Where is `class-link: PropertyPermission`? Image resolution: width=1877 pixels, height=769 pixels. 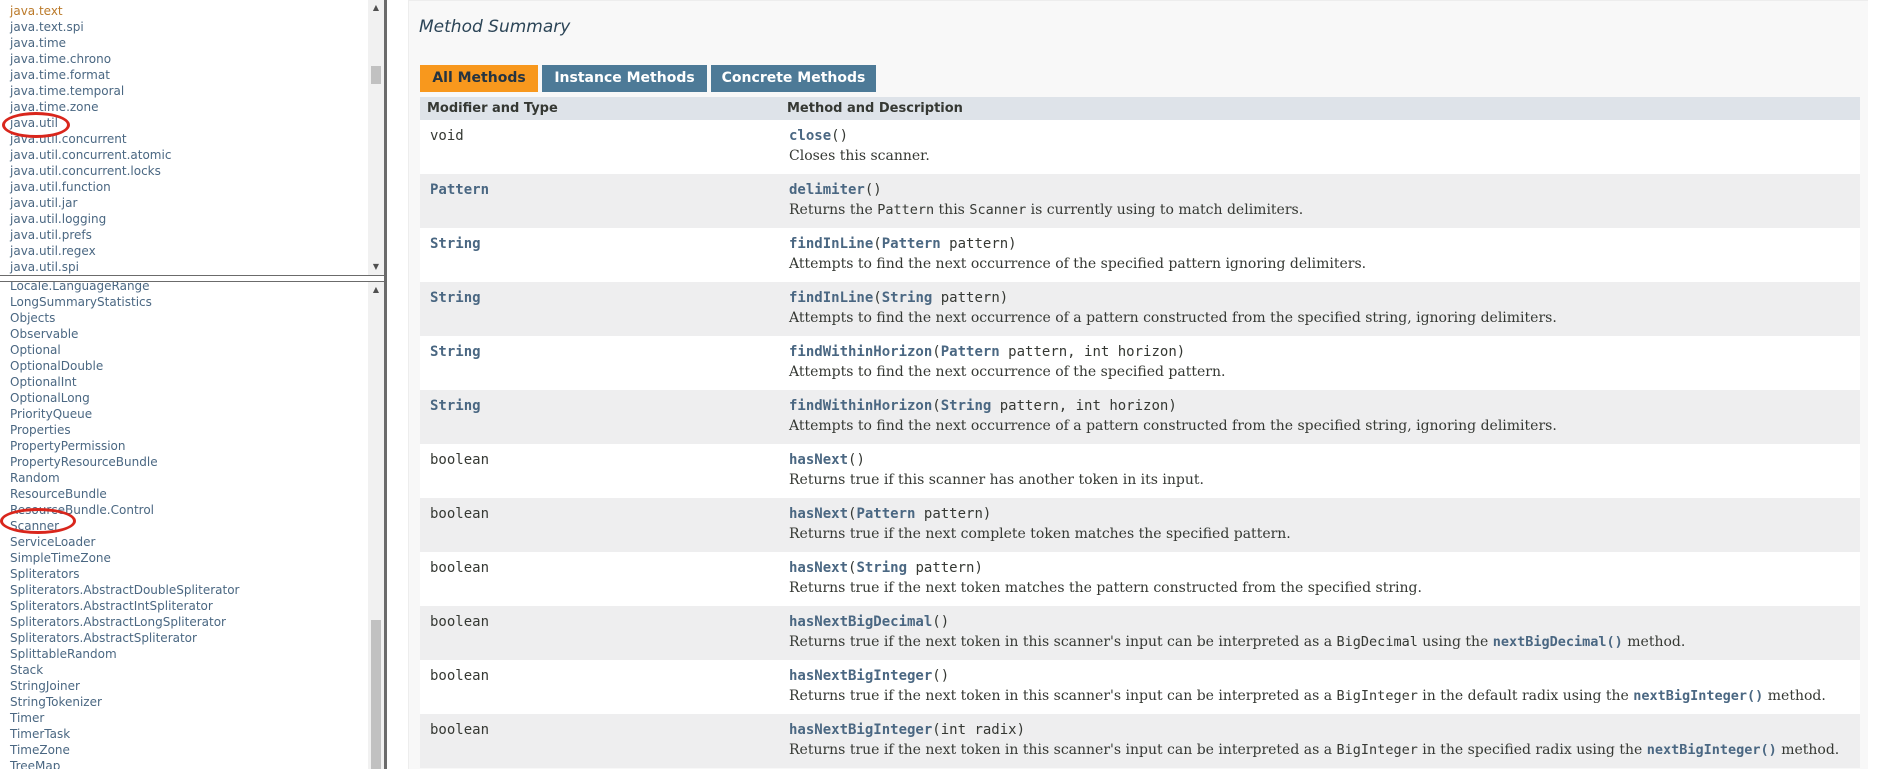 class-link: PropertyPermission is located at coordinates (124, 446).